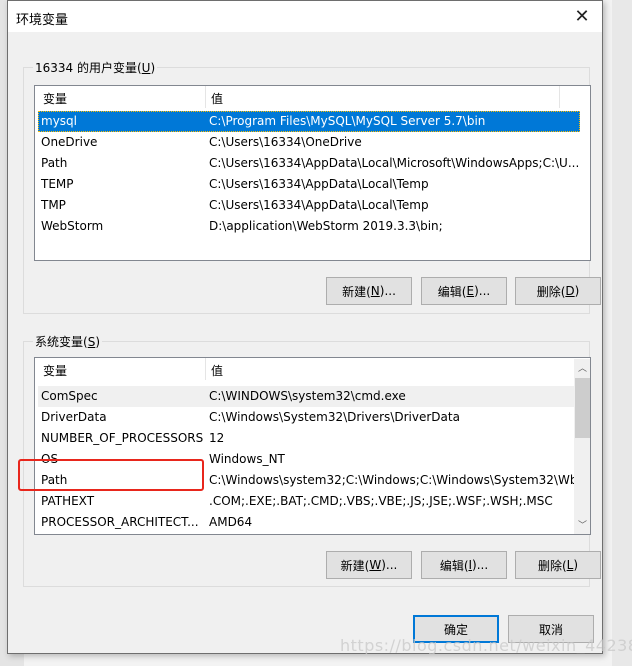 This screenshot has width=632, height=666. Describe the element at coordinates (582, 446) in the screenshot. I see `vertical-scrollbar: ︿ ﹀` at that location.